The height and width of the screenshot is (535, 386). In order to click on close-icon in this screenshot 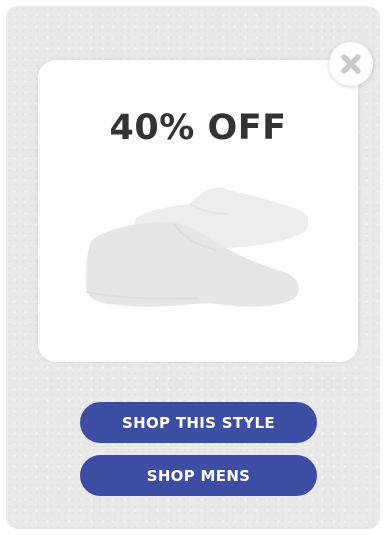, I will do `click(351, 64)`.